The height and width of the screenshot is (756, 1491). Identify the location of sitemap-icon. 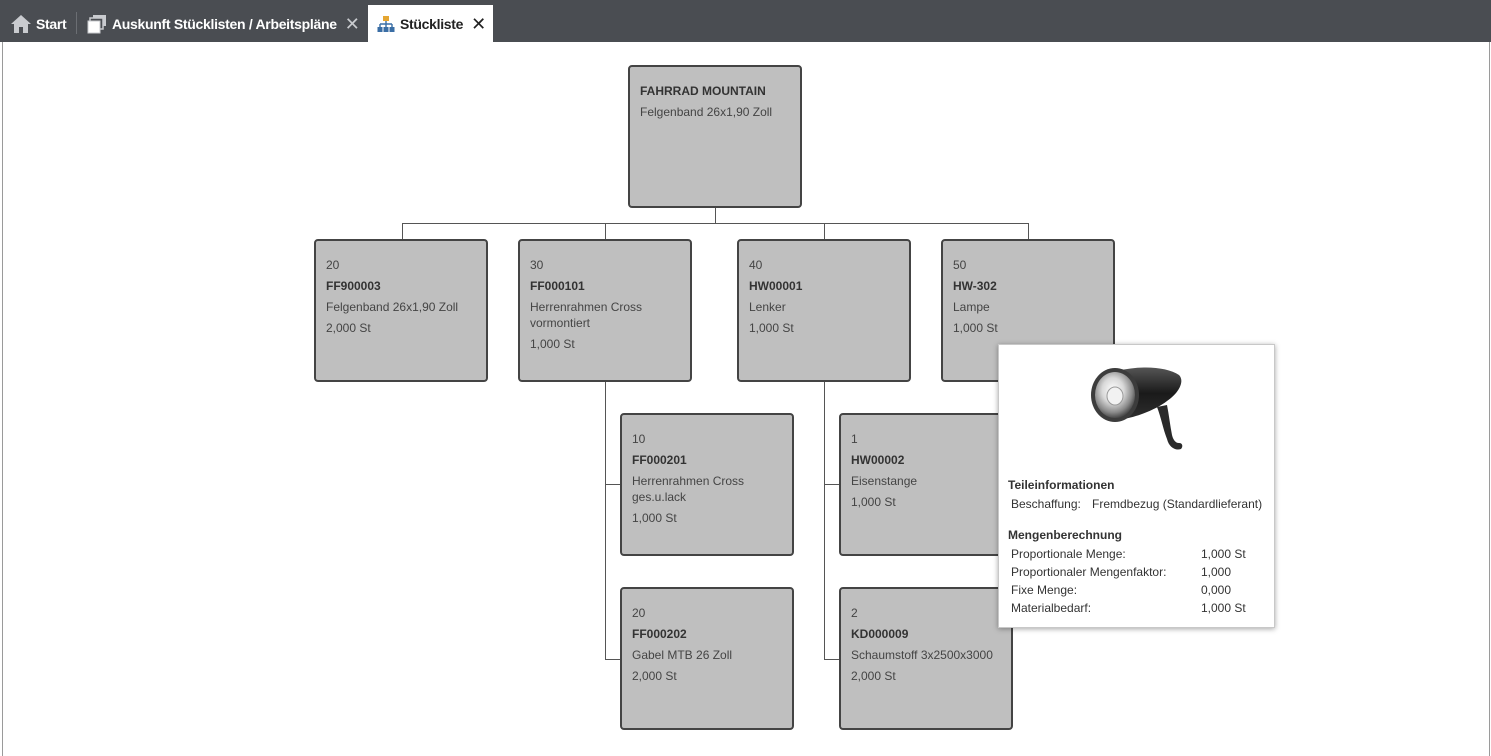
(386, 23).